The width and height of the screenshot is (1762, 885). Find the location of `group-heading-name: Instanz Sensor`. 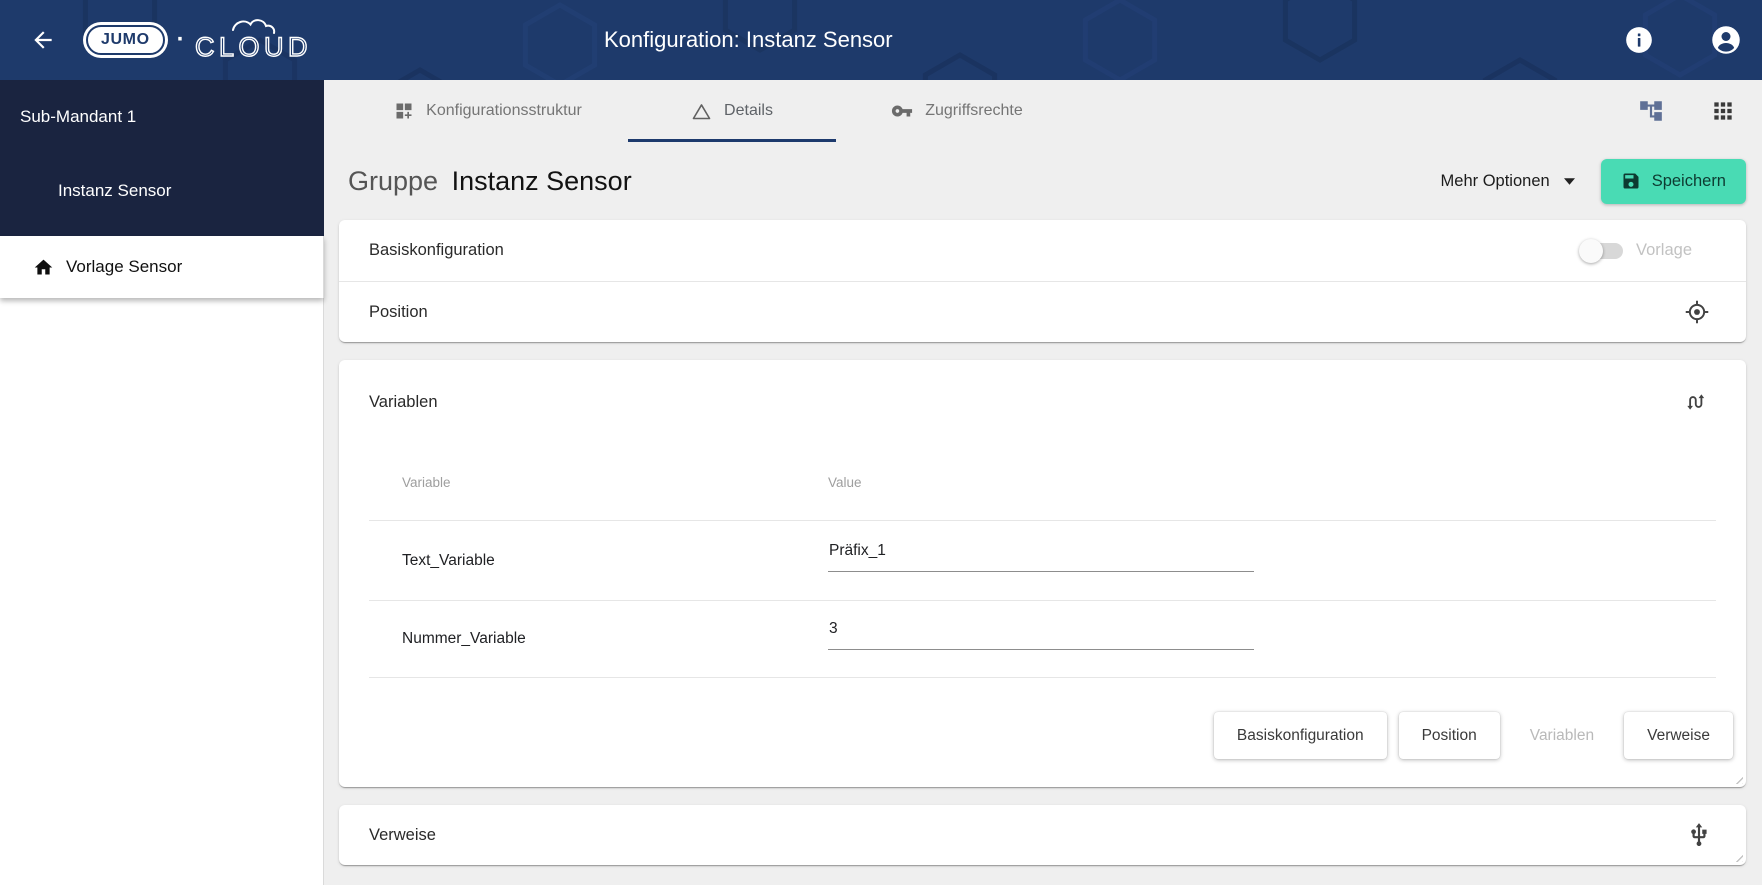

group-heading-name: Instanz Sensor is located at coordinates (541, 180).